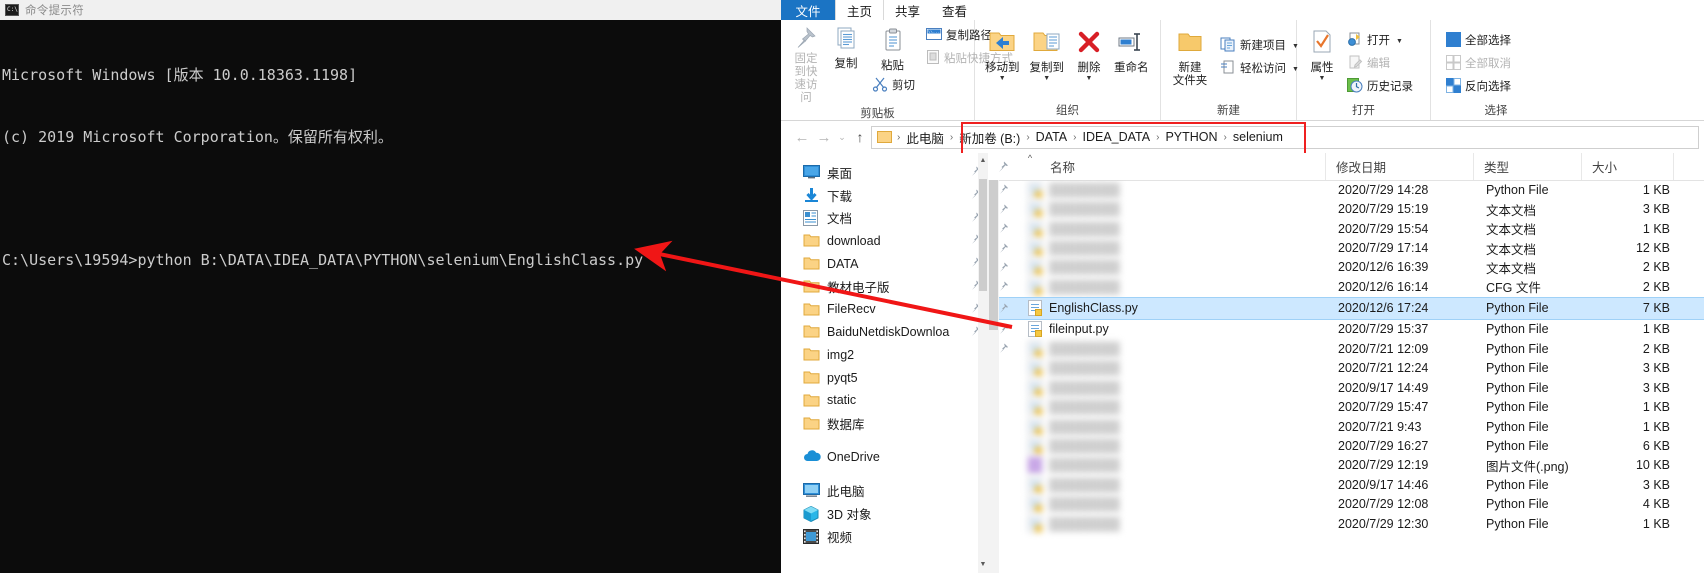 The image size is (1704, 573). What do you see at coordinates (907, 10) in the screenshot?
I see `tab-share: 共享` at bounding box center [907, 10].